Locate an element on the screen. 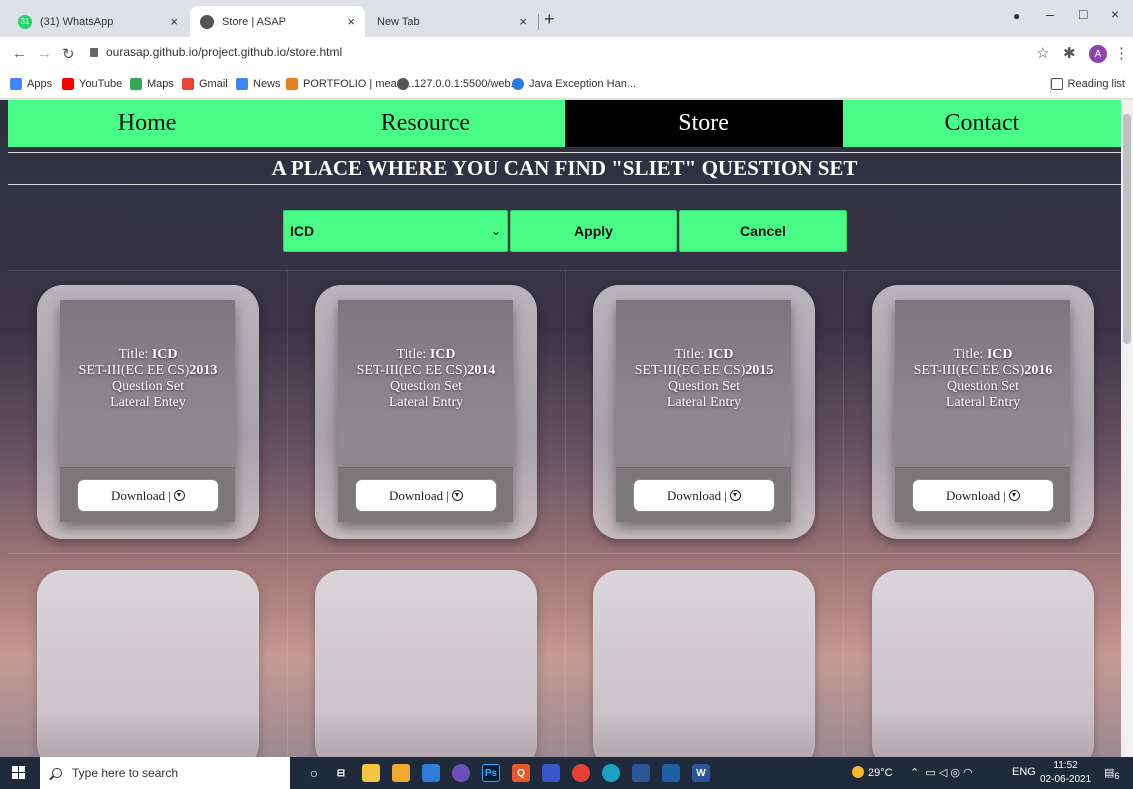 This screenshot has height=789, width=1133. subject-select-value: ICD is located at coordinates (302, 231).